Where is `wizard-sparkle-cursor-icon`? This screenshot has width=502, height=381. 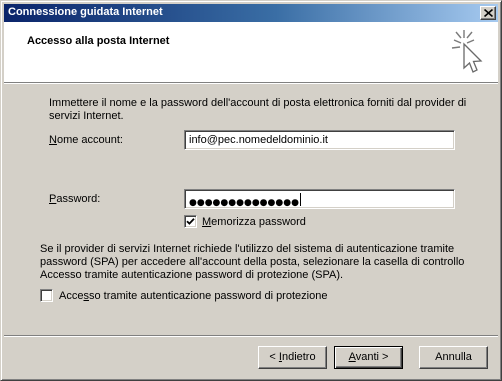 wizard-sparkle-cursor-icon is located at coordinates (467, 51).